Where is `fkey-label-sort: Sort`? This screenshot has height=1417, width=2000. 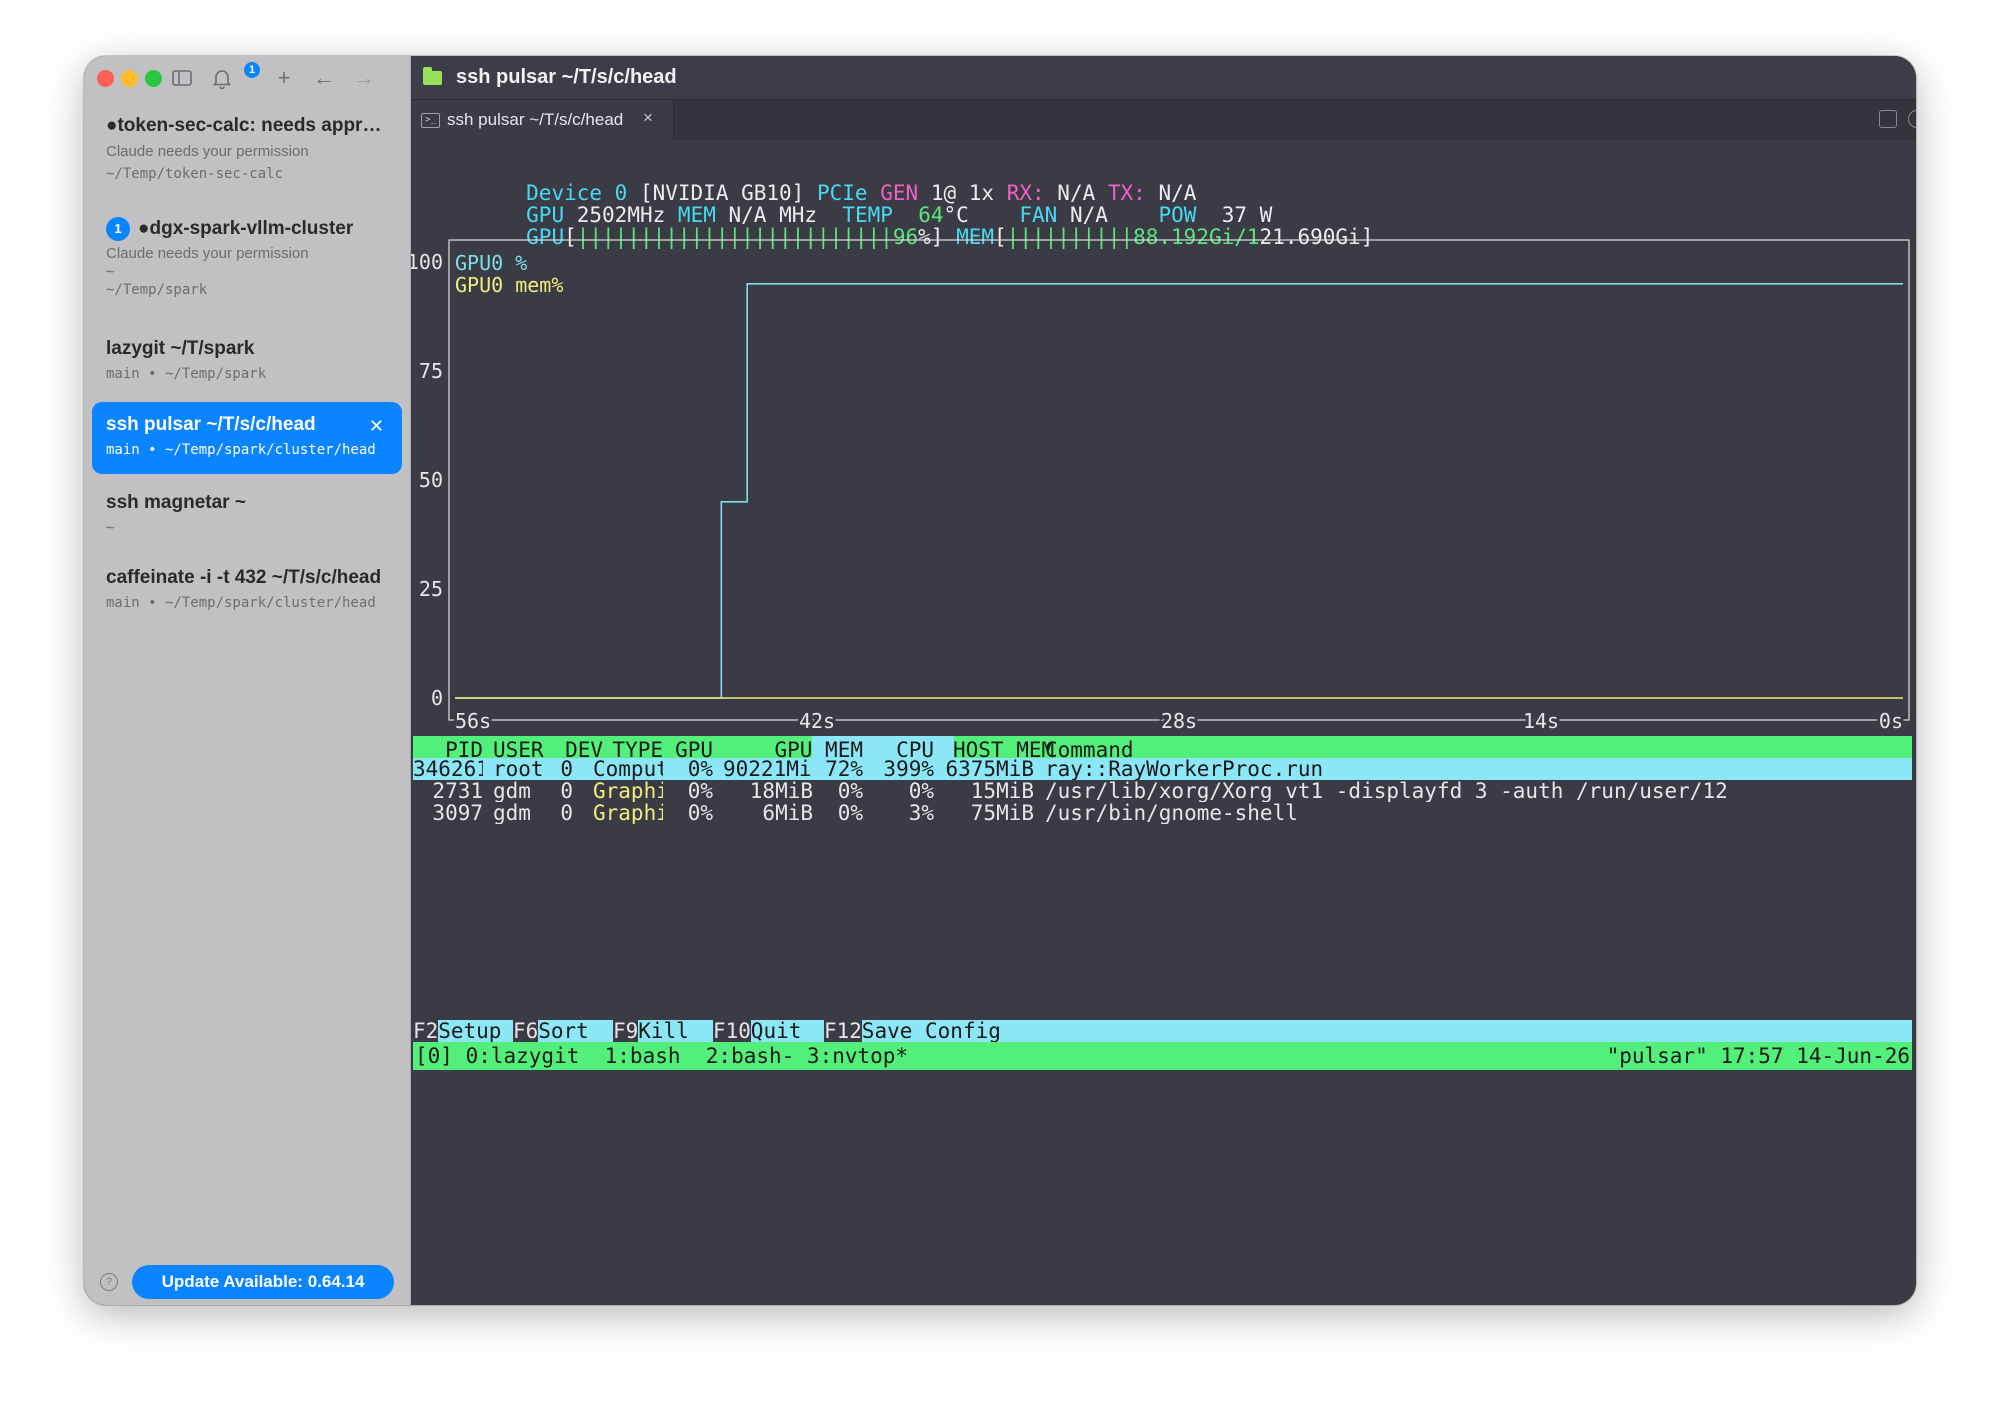 fkey-label-sort: Sort is located at coordinates (563, 1031).